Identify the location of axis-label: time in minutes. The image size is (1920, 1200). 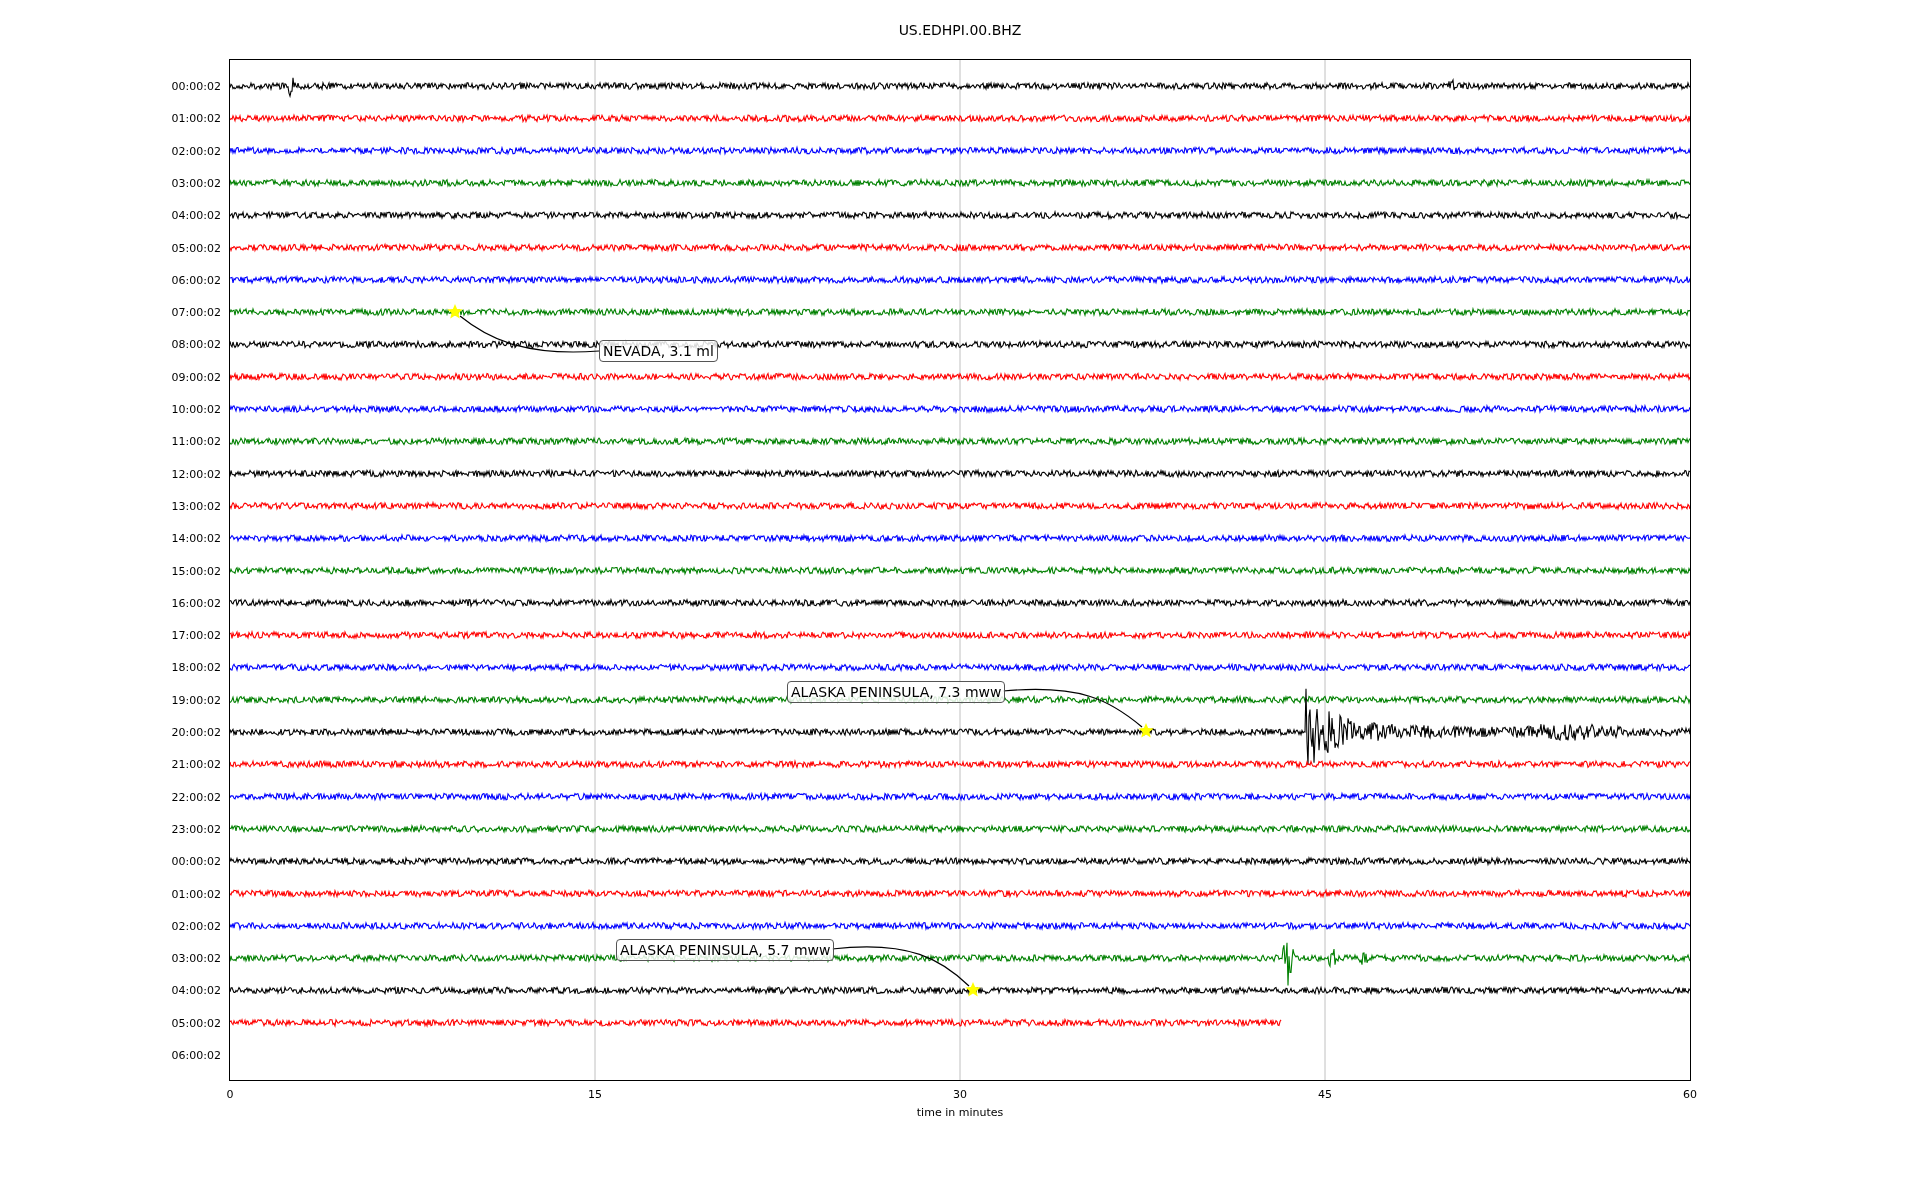
(960, 1112).